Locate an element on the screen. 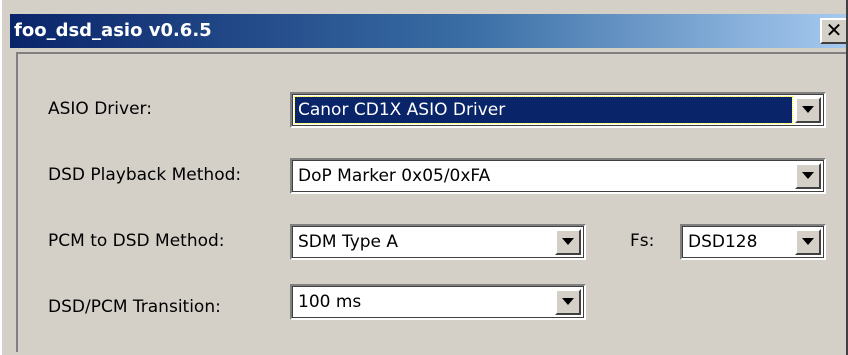  asio-driver-dropdown-button is located at coordinates (808, 110).